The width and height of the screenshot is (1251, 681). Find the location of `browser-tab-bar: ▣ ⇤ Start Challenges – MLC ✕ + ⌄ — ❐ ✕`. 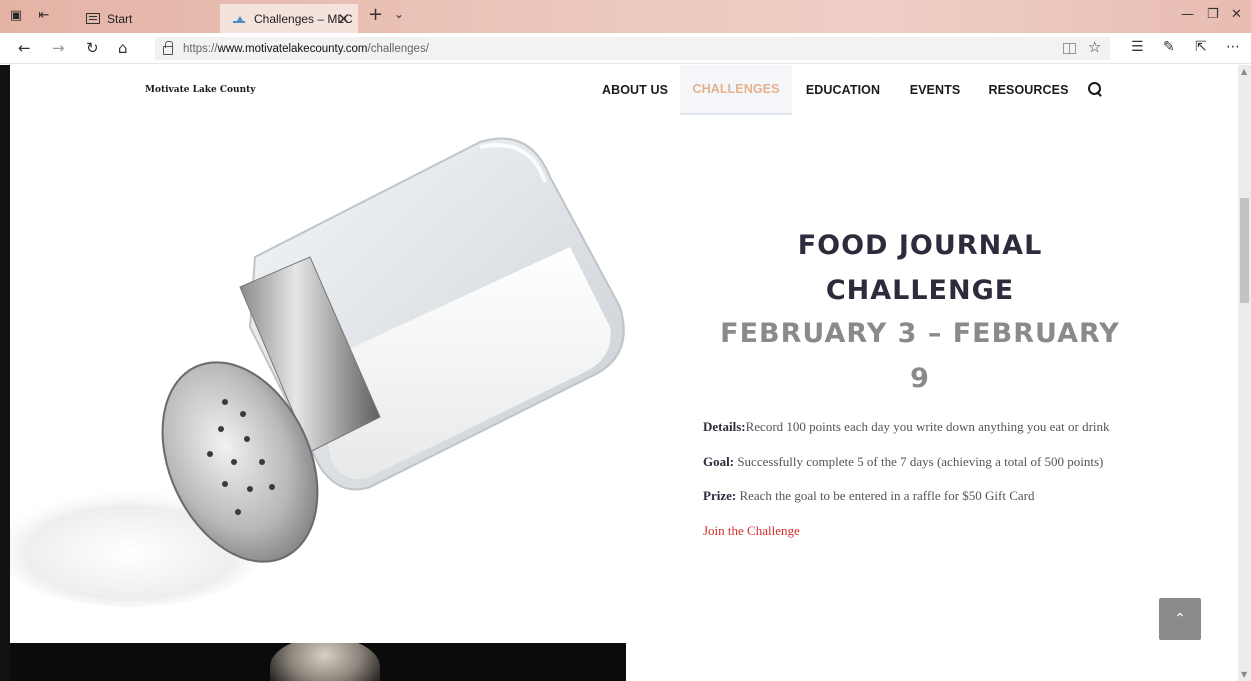

browser-tab-bar: ▣ ⇤ Start Challenges – MLC ✕ + ⌄ — ❐ ✕ is located at coordinates (625, 16).